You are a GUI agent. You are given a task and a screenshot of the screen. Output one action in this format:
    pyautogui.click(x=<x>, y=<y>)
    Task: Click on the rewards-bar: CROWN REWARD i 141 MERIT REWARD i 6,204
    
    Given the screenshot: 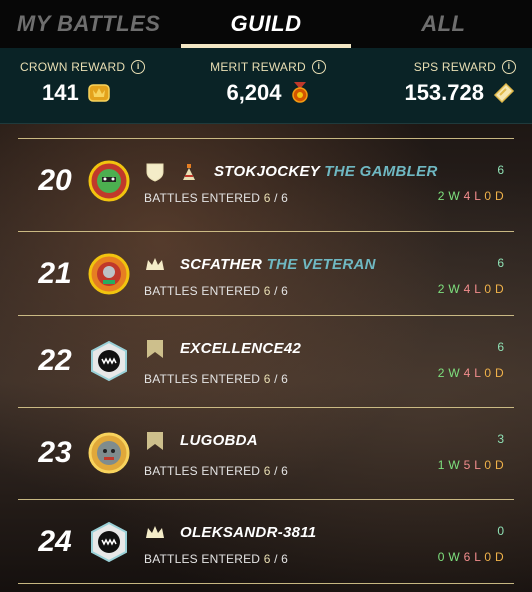 What is the action you would take?
    pyautogui.click(x=266, y=86)
    